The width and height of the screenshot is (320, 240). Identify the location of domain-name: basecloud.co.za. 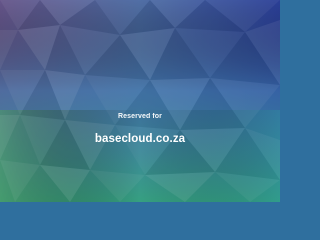
(140, 139).